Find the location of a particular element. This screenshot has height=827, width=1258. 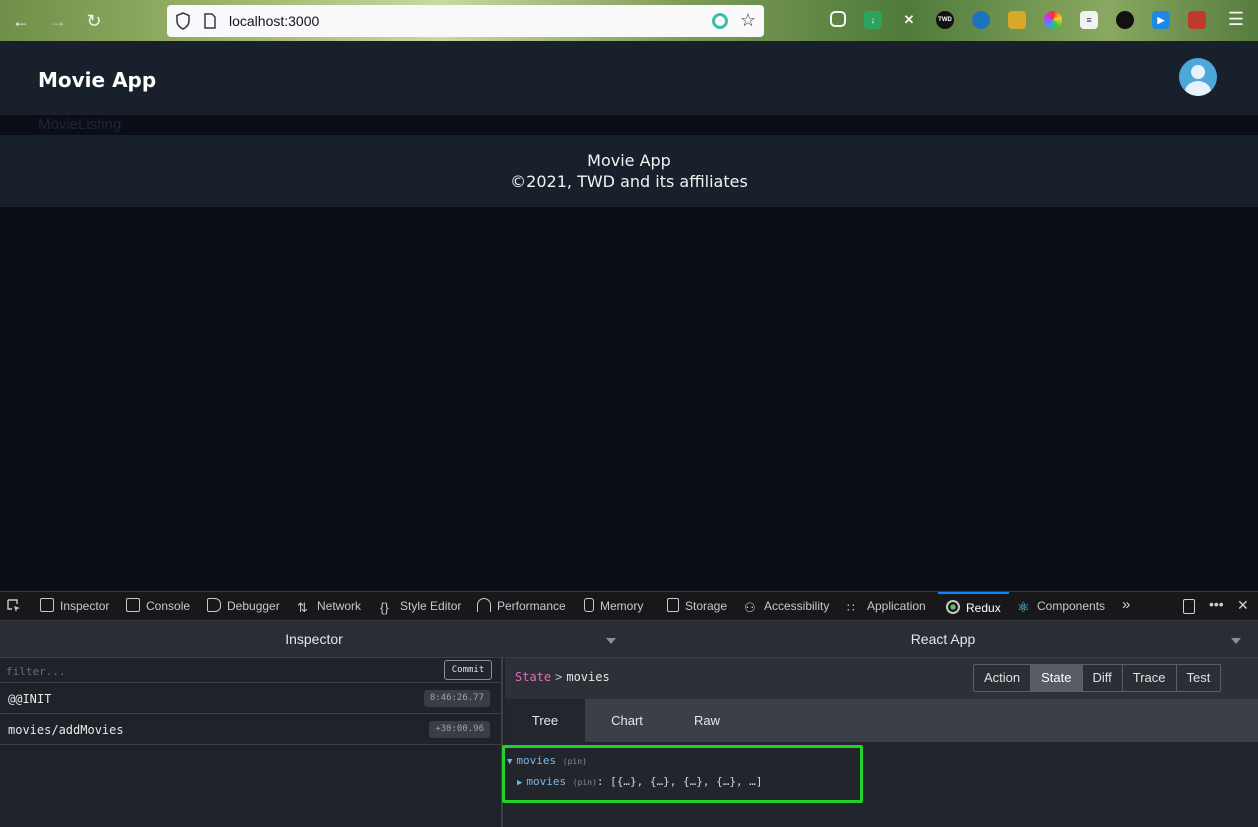

tree-node-root: ▼ movies (pin) is located at coordinates (547, 760).